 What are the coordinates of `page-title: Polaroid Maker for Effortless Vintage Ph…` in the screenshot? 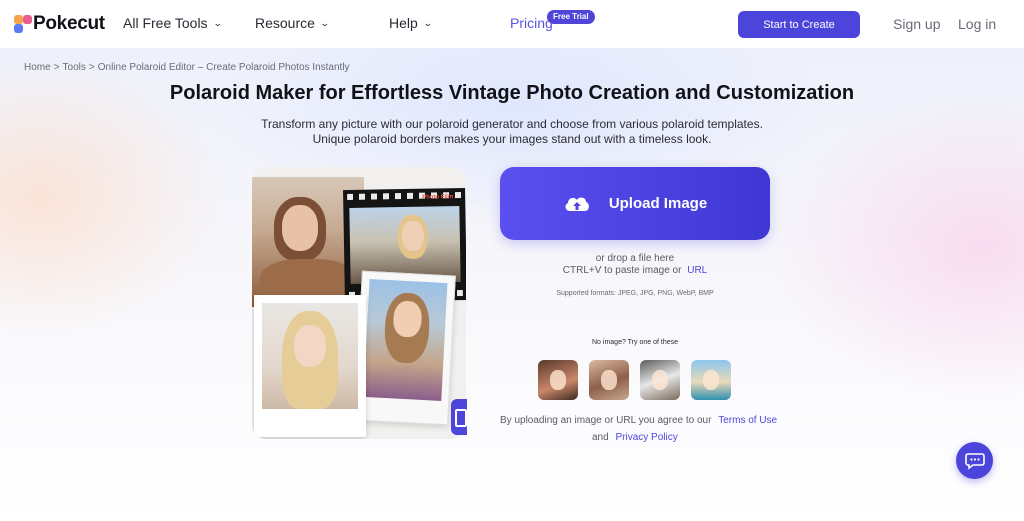 It's located at (512, 93).